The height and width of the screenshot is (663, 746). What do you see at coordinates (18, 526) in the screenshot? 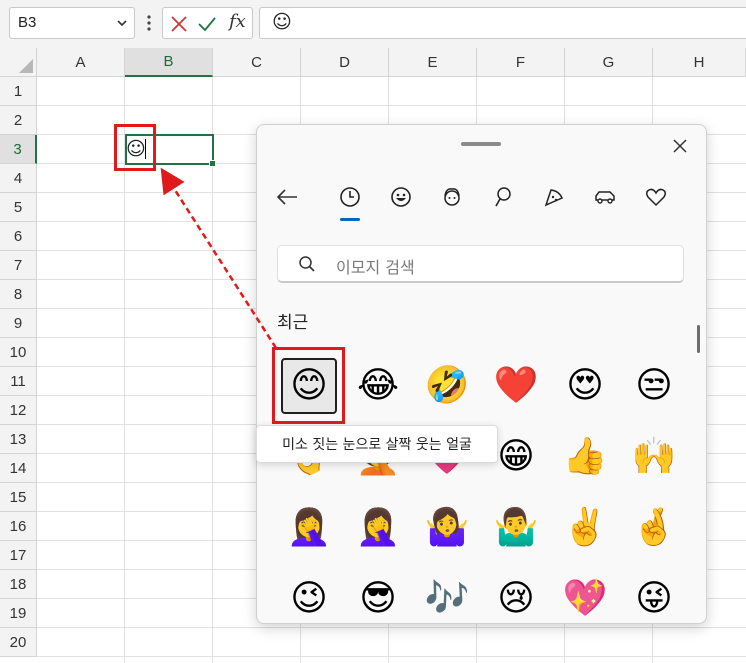
I see `row-header-16: 16` at bounding box center [18, 526].